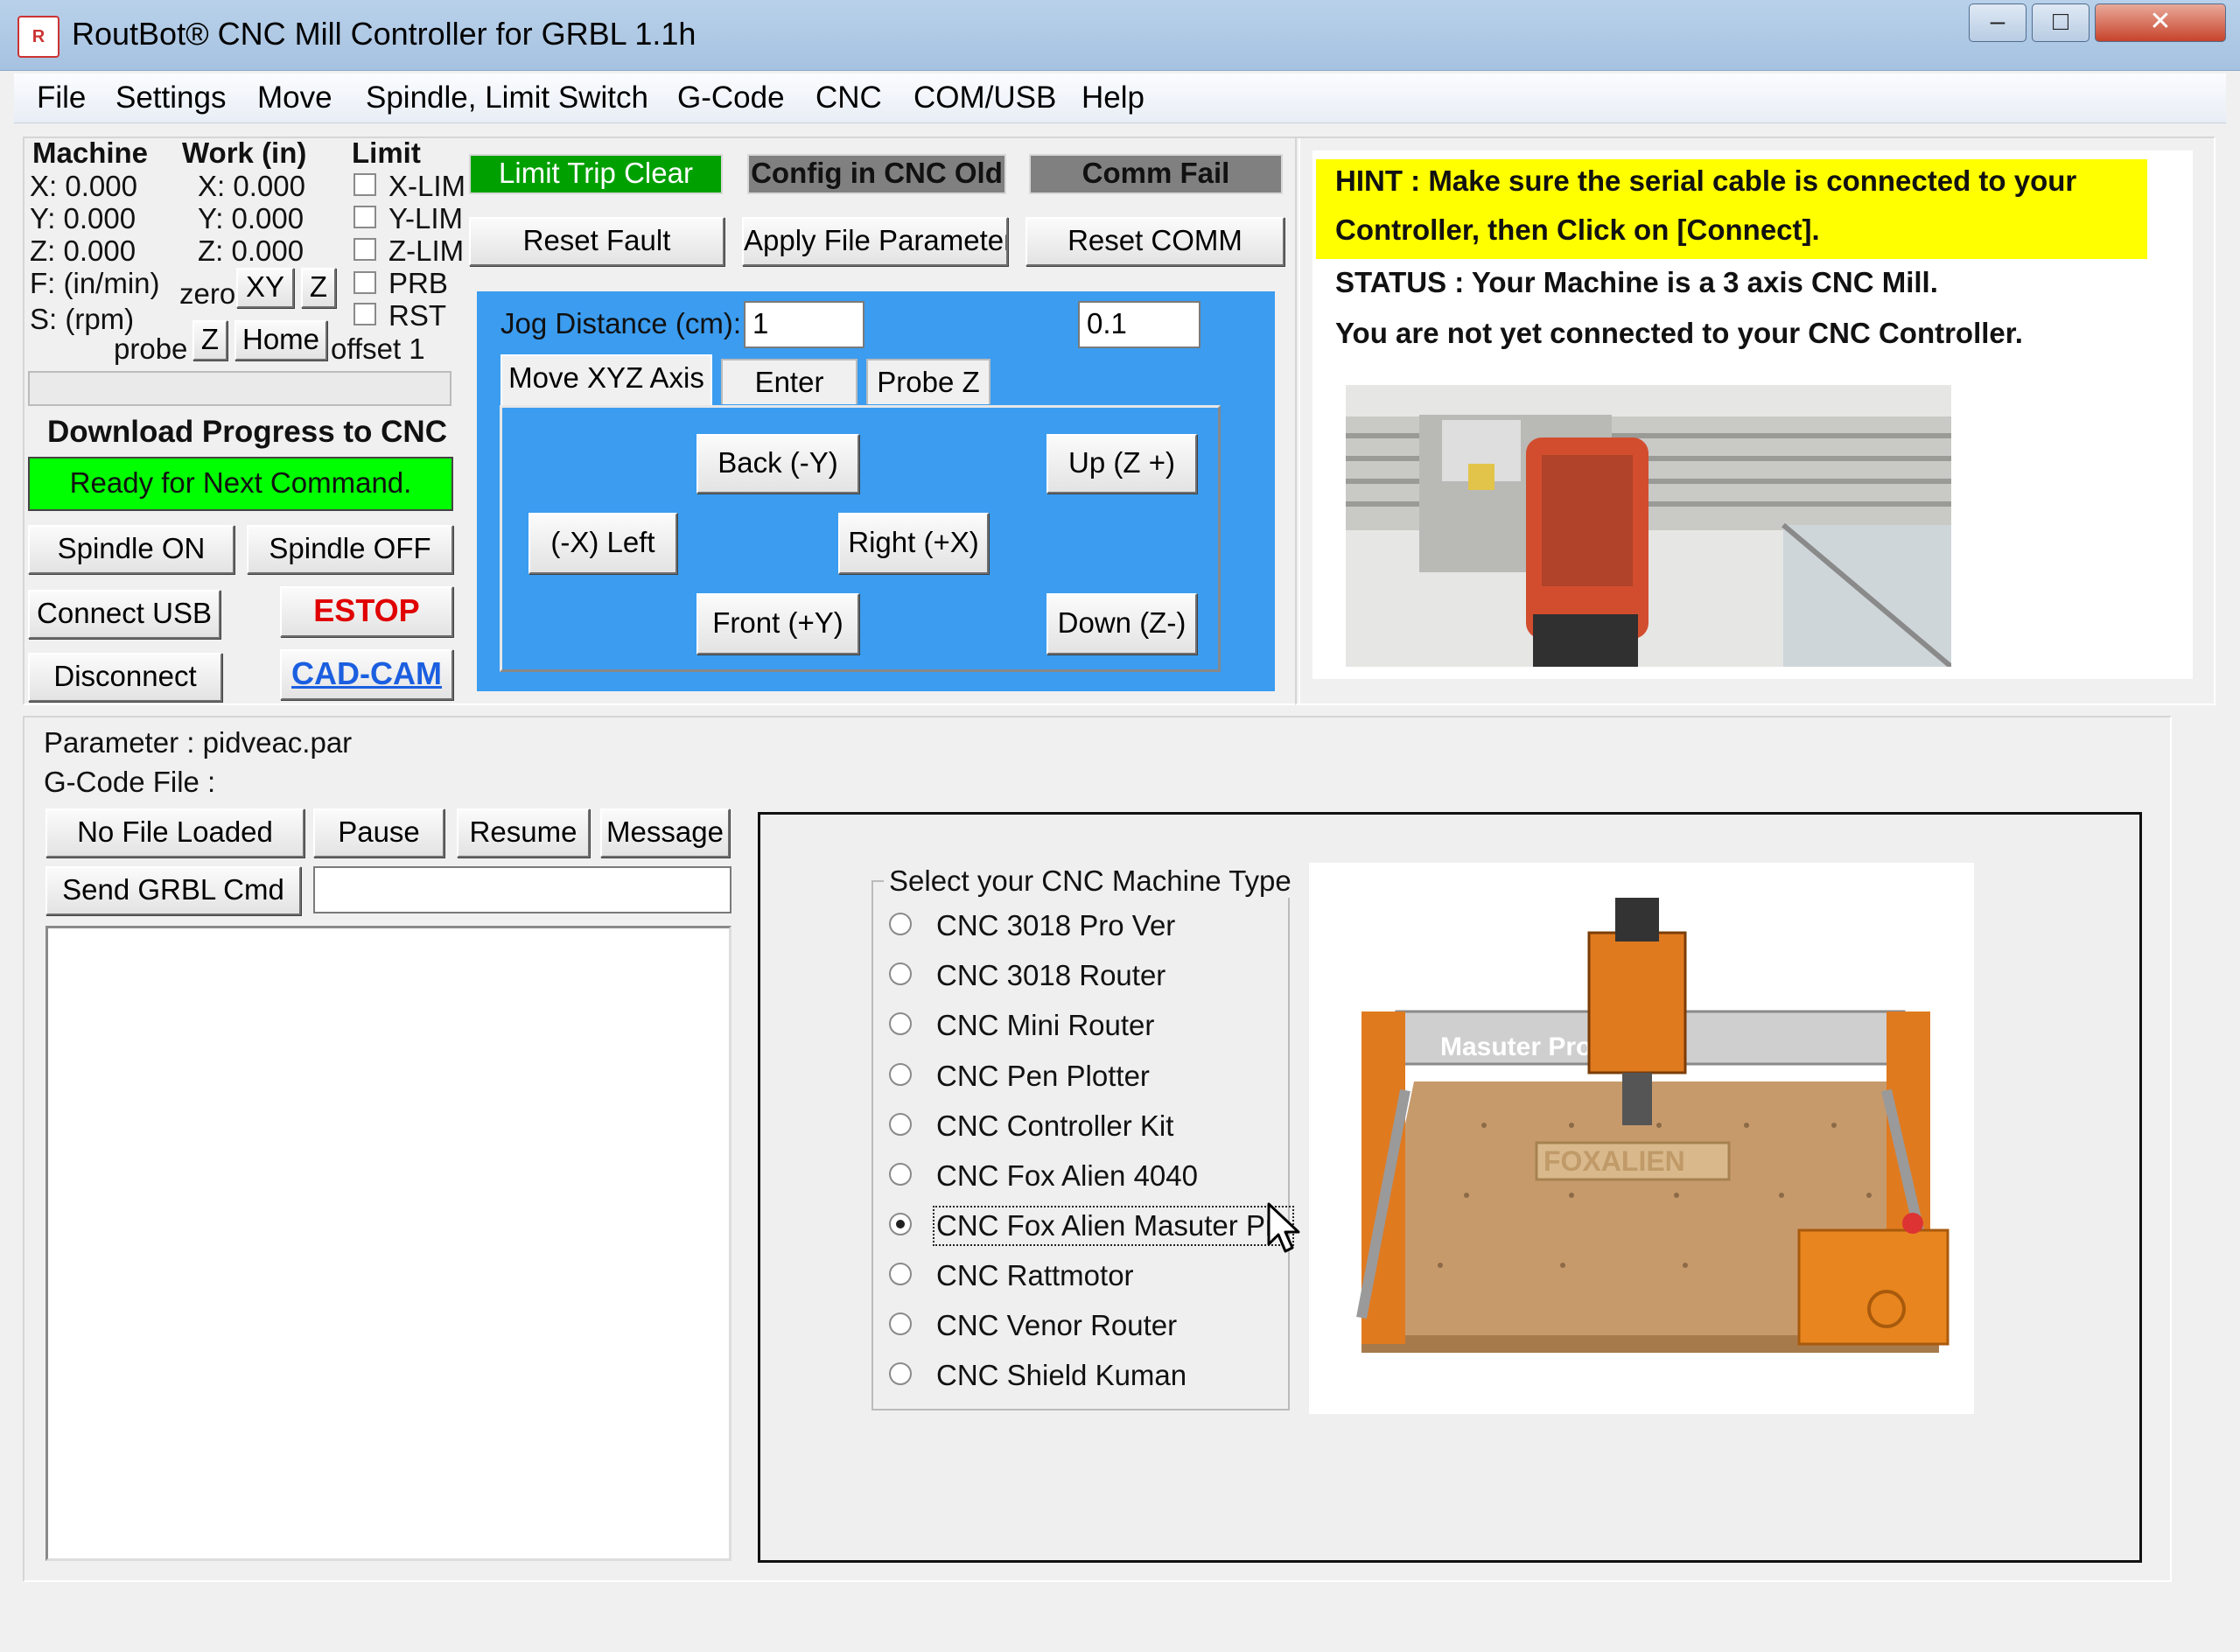 This screenshot has height=1652, width=2240. I want to click on work-z: Z: 0.000, so click(251, 250).